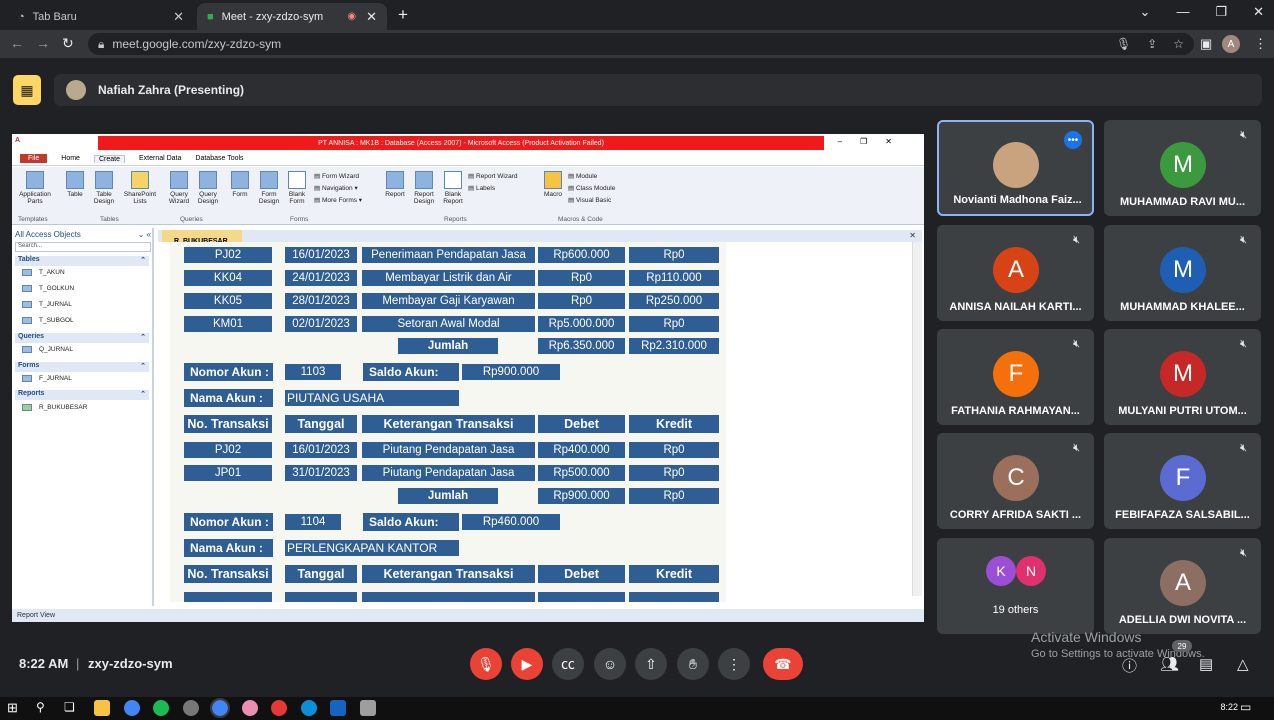 This screenshot has height=720, width=1274. Describe the element at coordinates (55, 378) in the screenshot. I see `nav-item-f-jurnal: F_JURNAL` at that location.